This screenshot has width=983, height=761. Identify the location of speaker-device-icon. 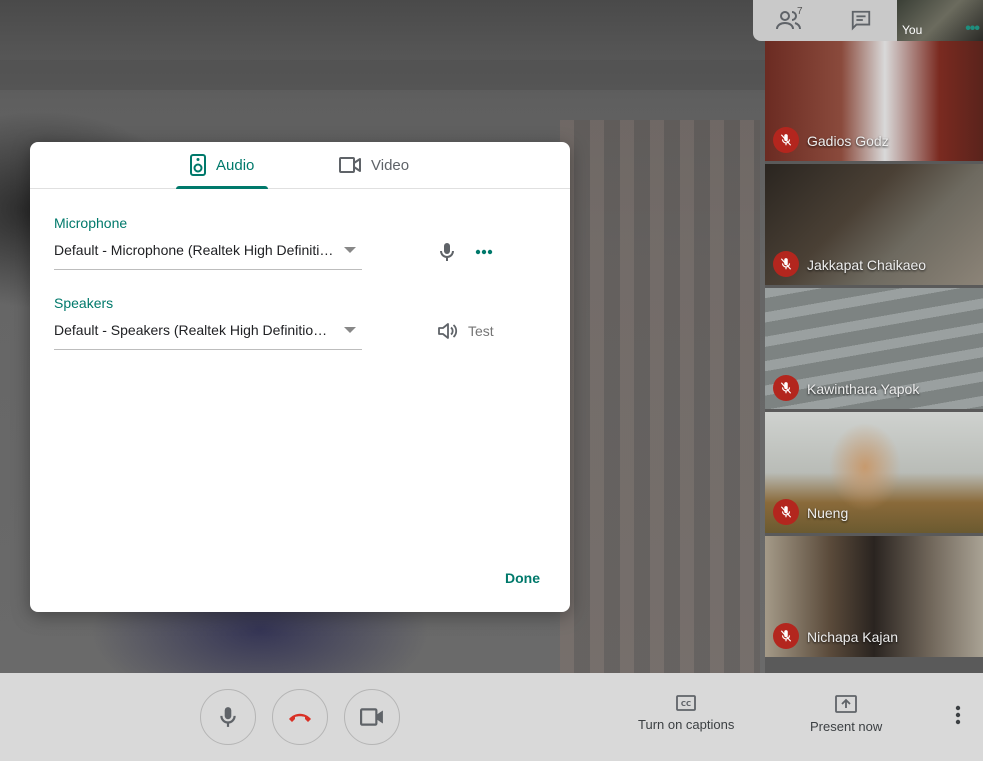
(198, 165).